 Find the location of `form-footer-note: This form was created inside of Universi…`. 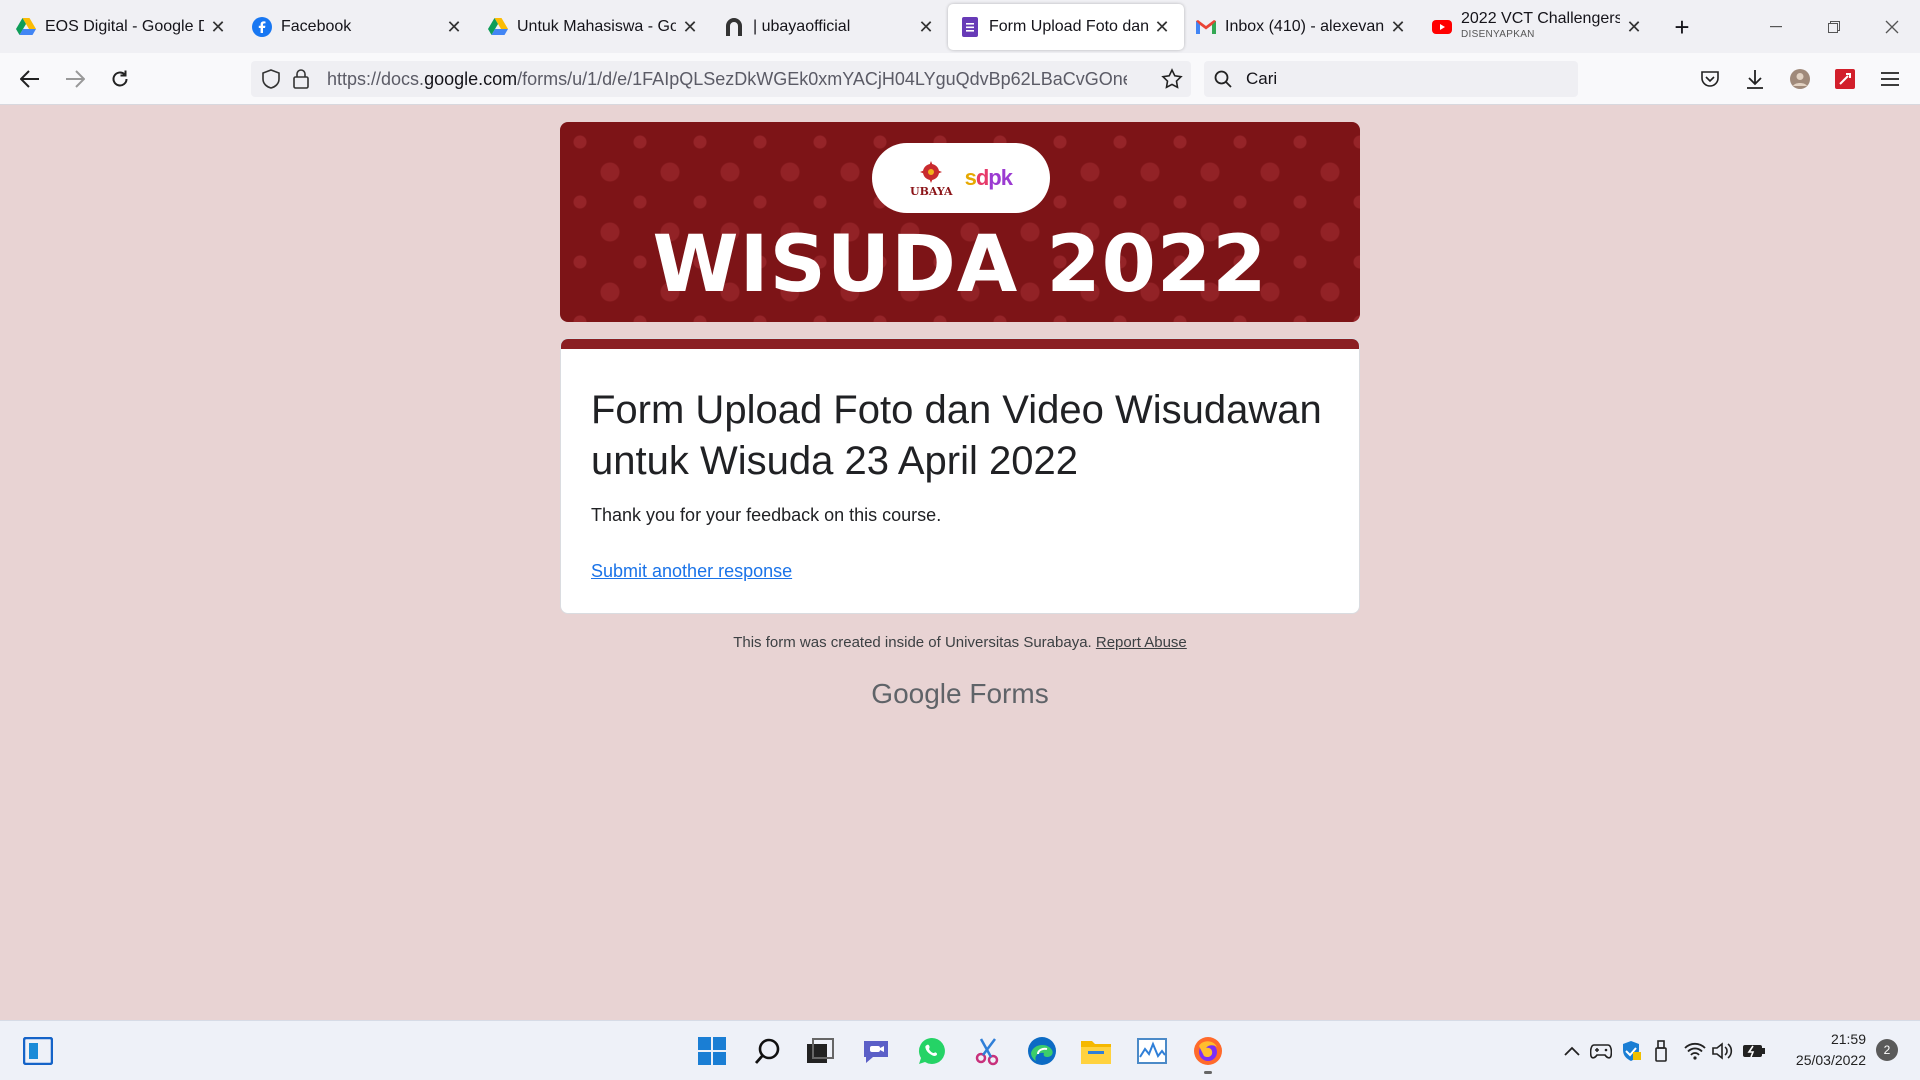

form-footer-note: This form was created inside of Universi… is located at coordinates (960, 642).